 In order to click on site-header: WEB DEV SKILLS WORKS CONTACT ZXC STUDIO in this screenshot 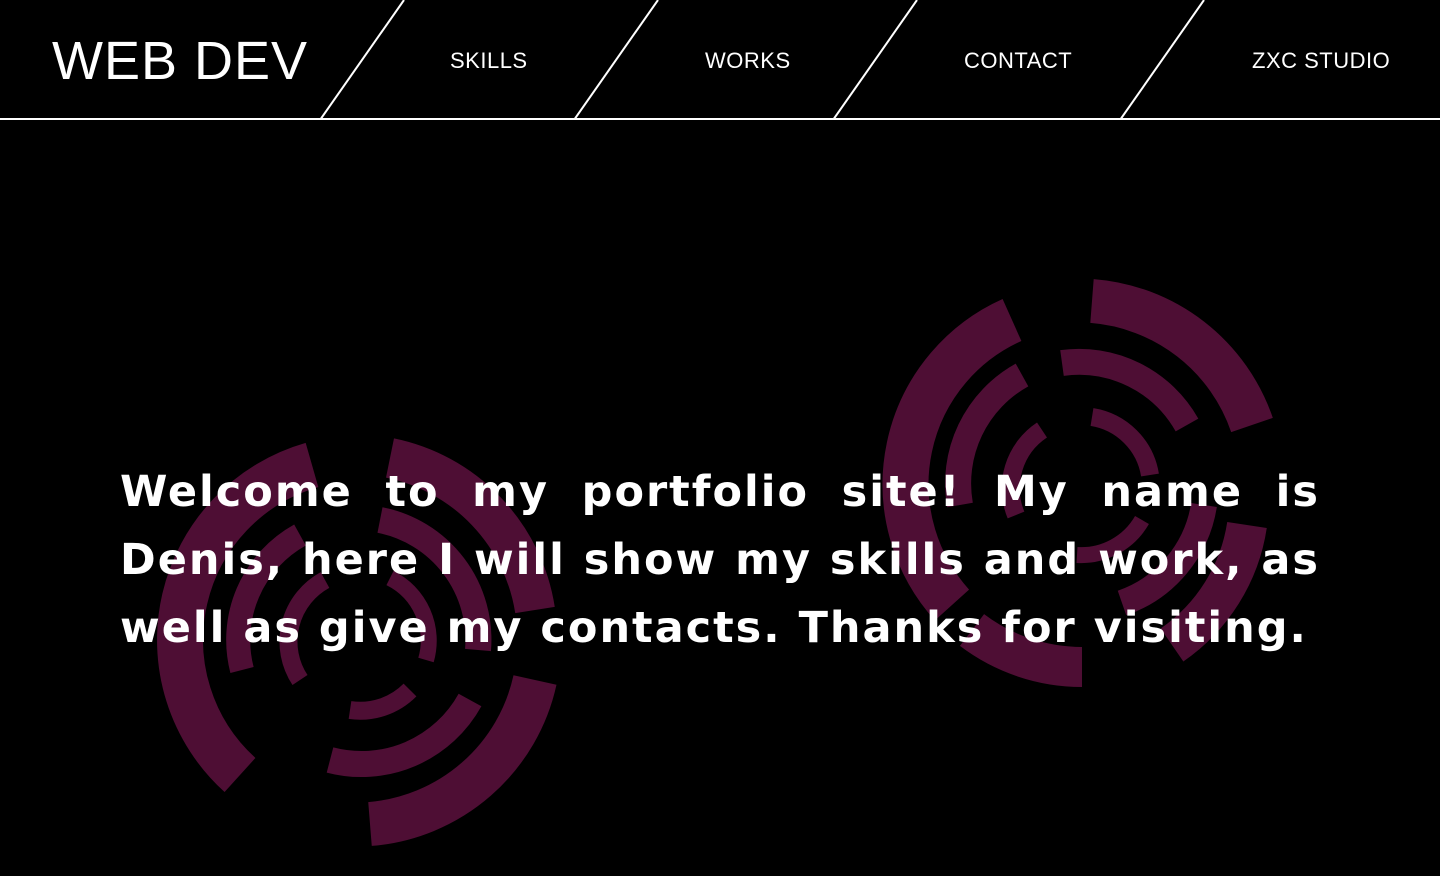, I will do `click(720, 60)`.